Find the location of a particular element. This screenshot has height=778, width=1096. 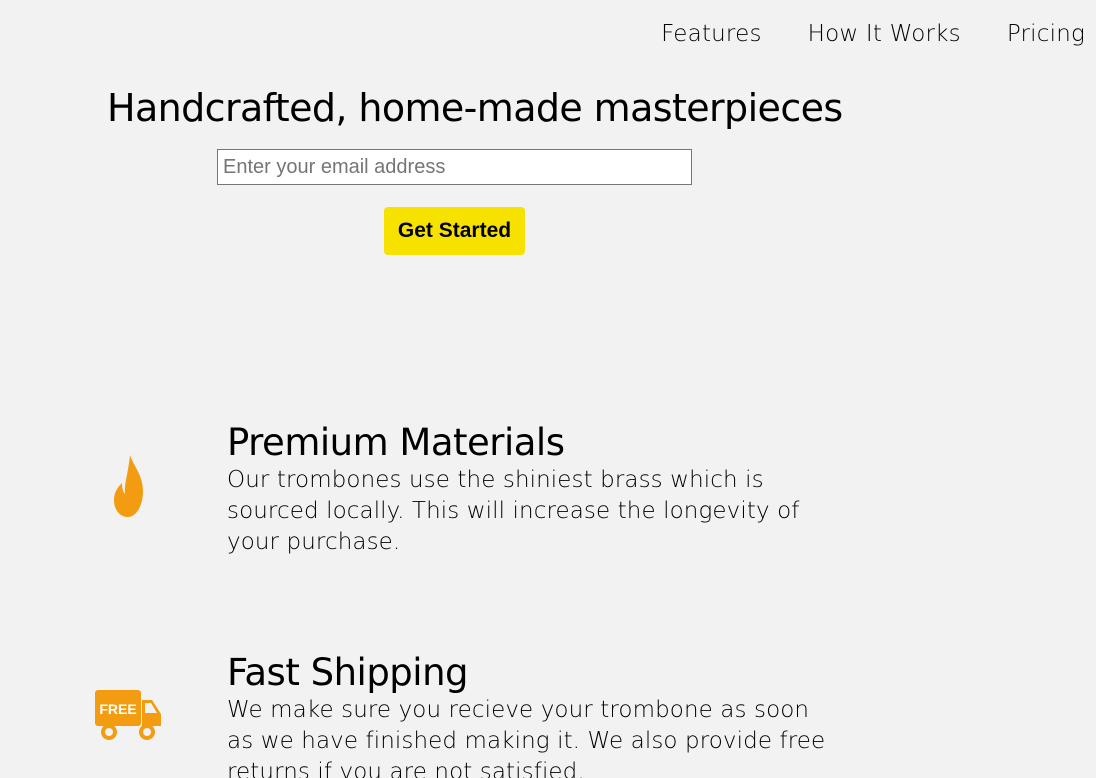

nav-link-how-it-works: How It Works is located at coordinates (884, 34).